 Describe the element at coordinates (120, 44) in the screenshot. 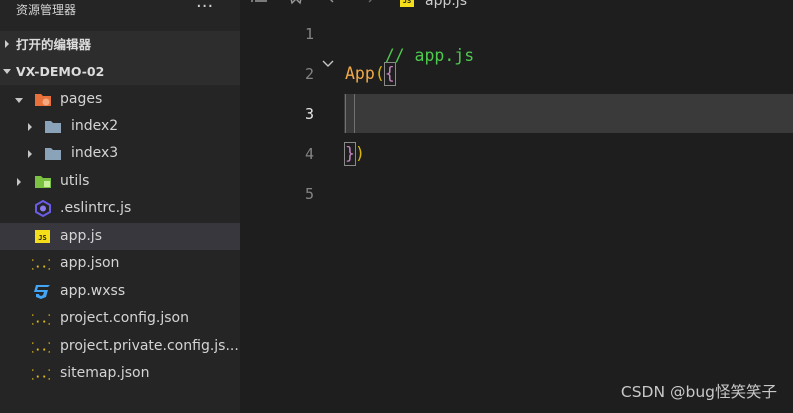

I see `section-open-editors: 打开的编辑器` at that location.